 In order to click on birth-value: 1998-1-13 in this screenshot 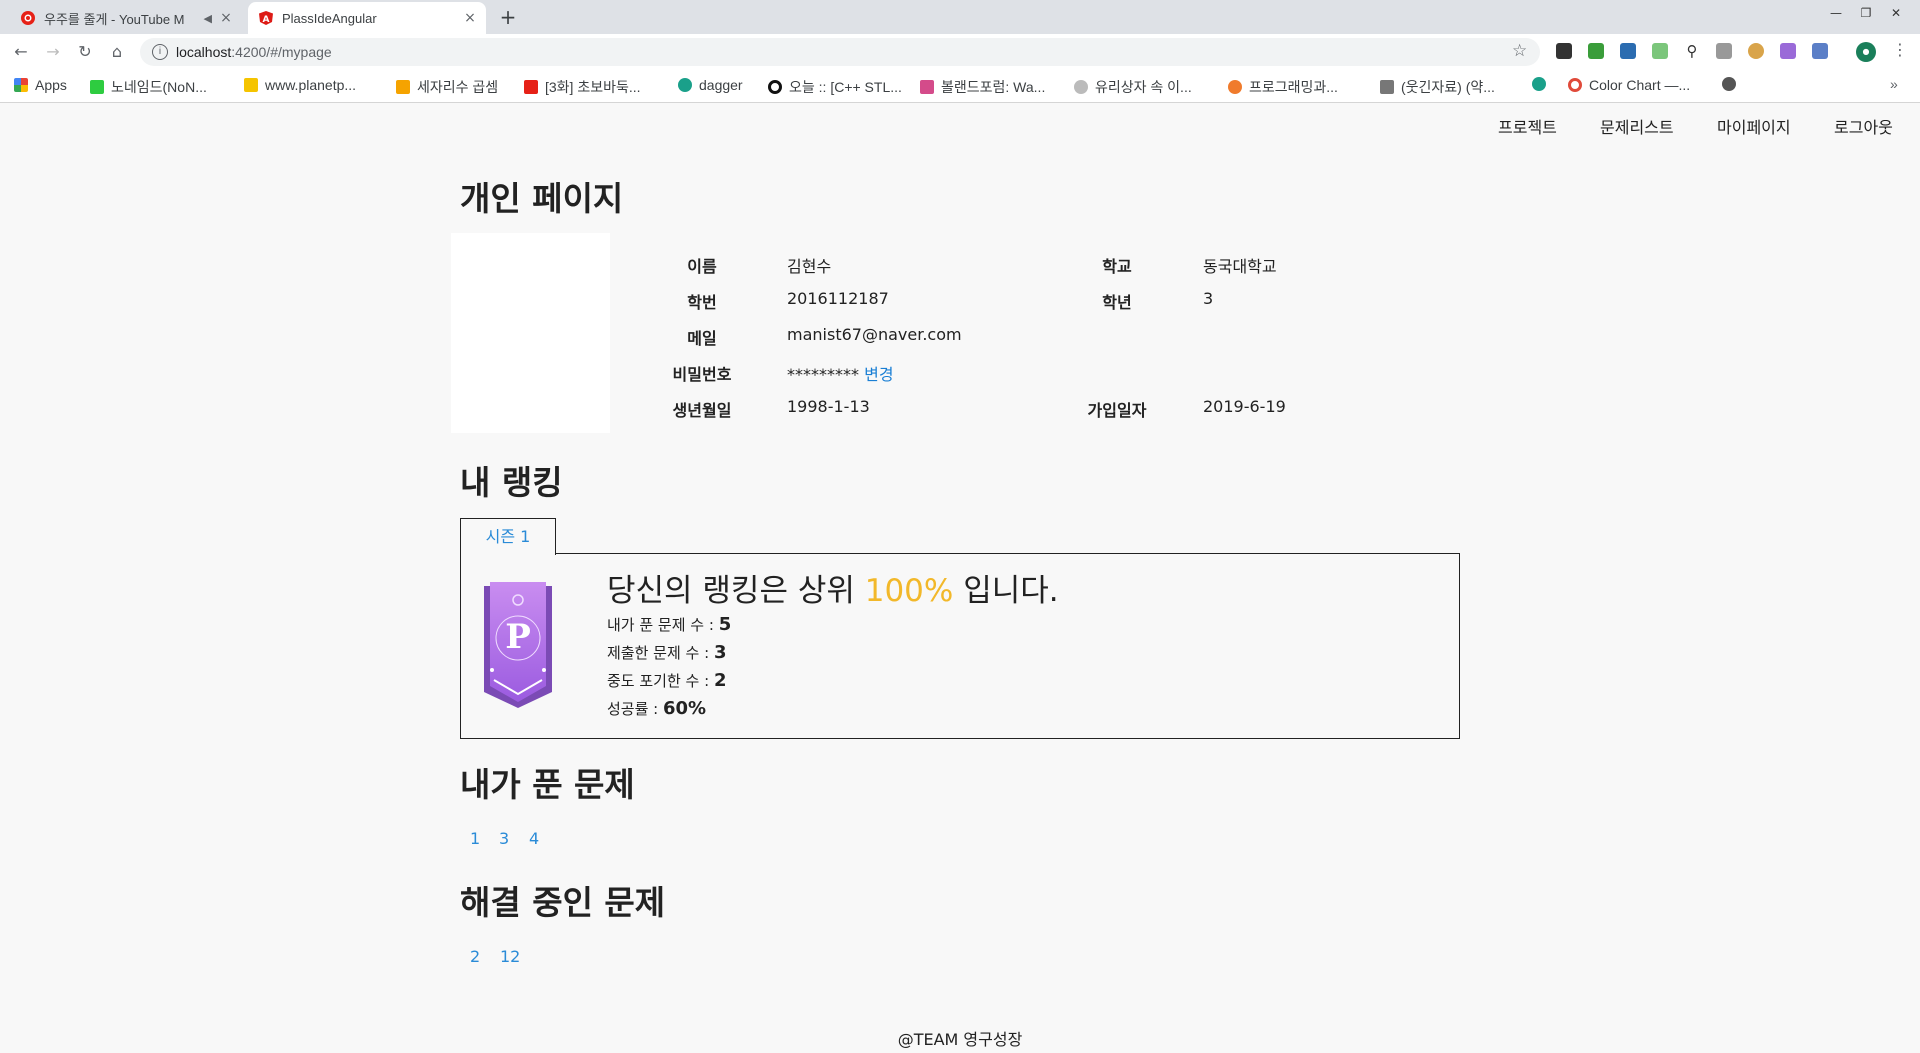, I will do `click(828, 406)`.